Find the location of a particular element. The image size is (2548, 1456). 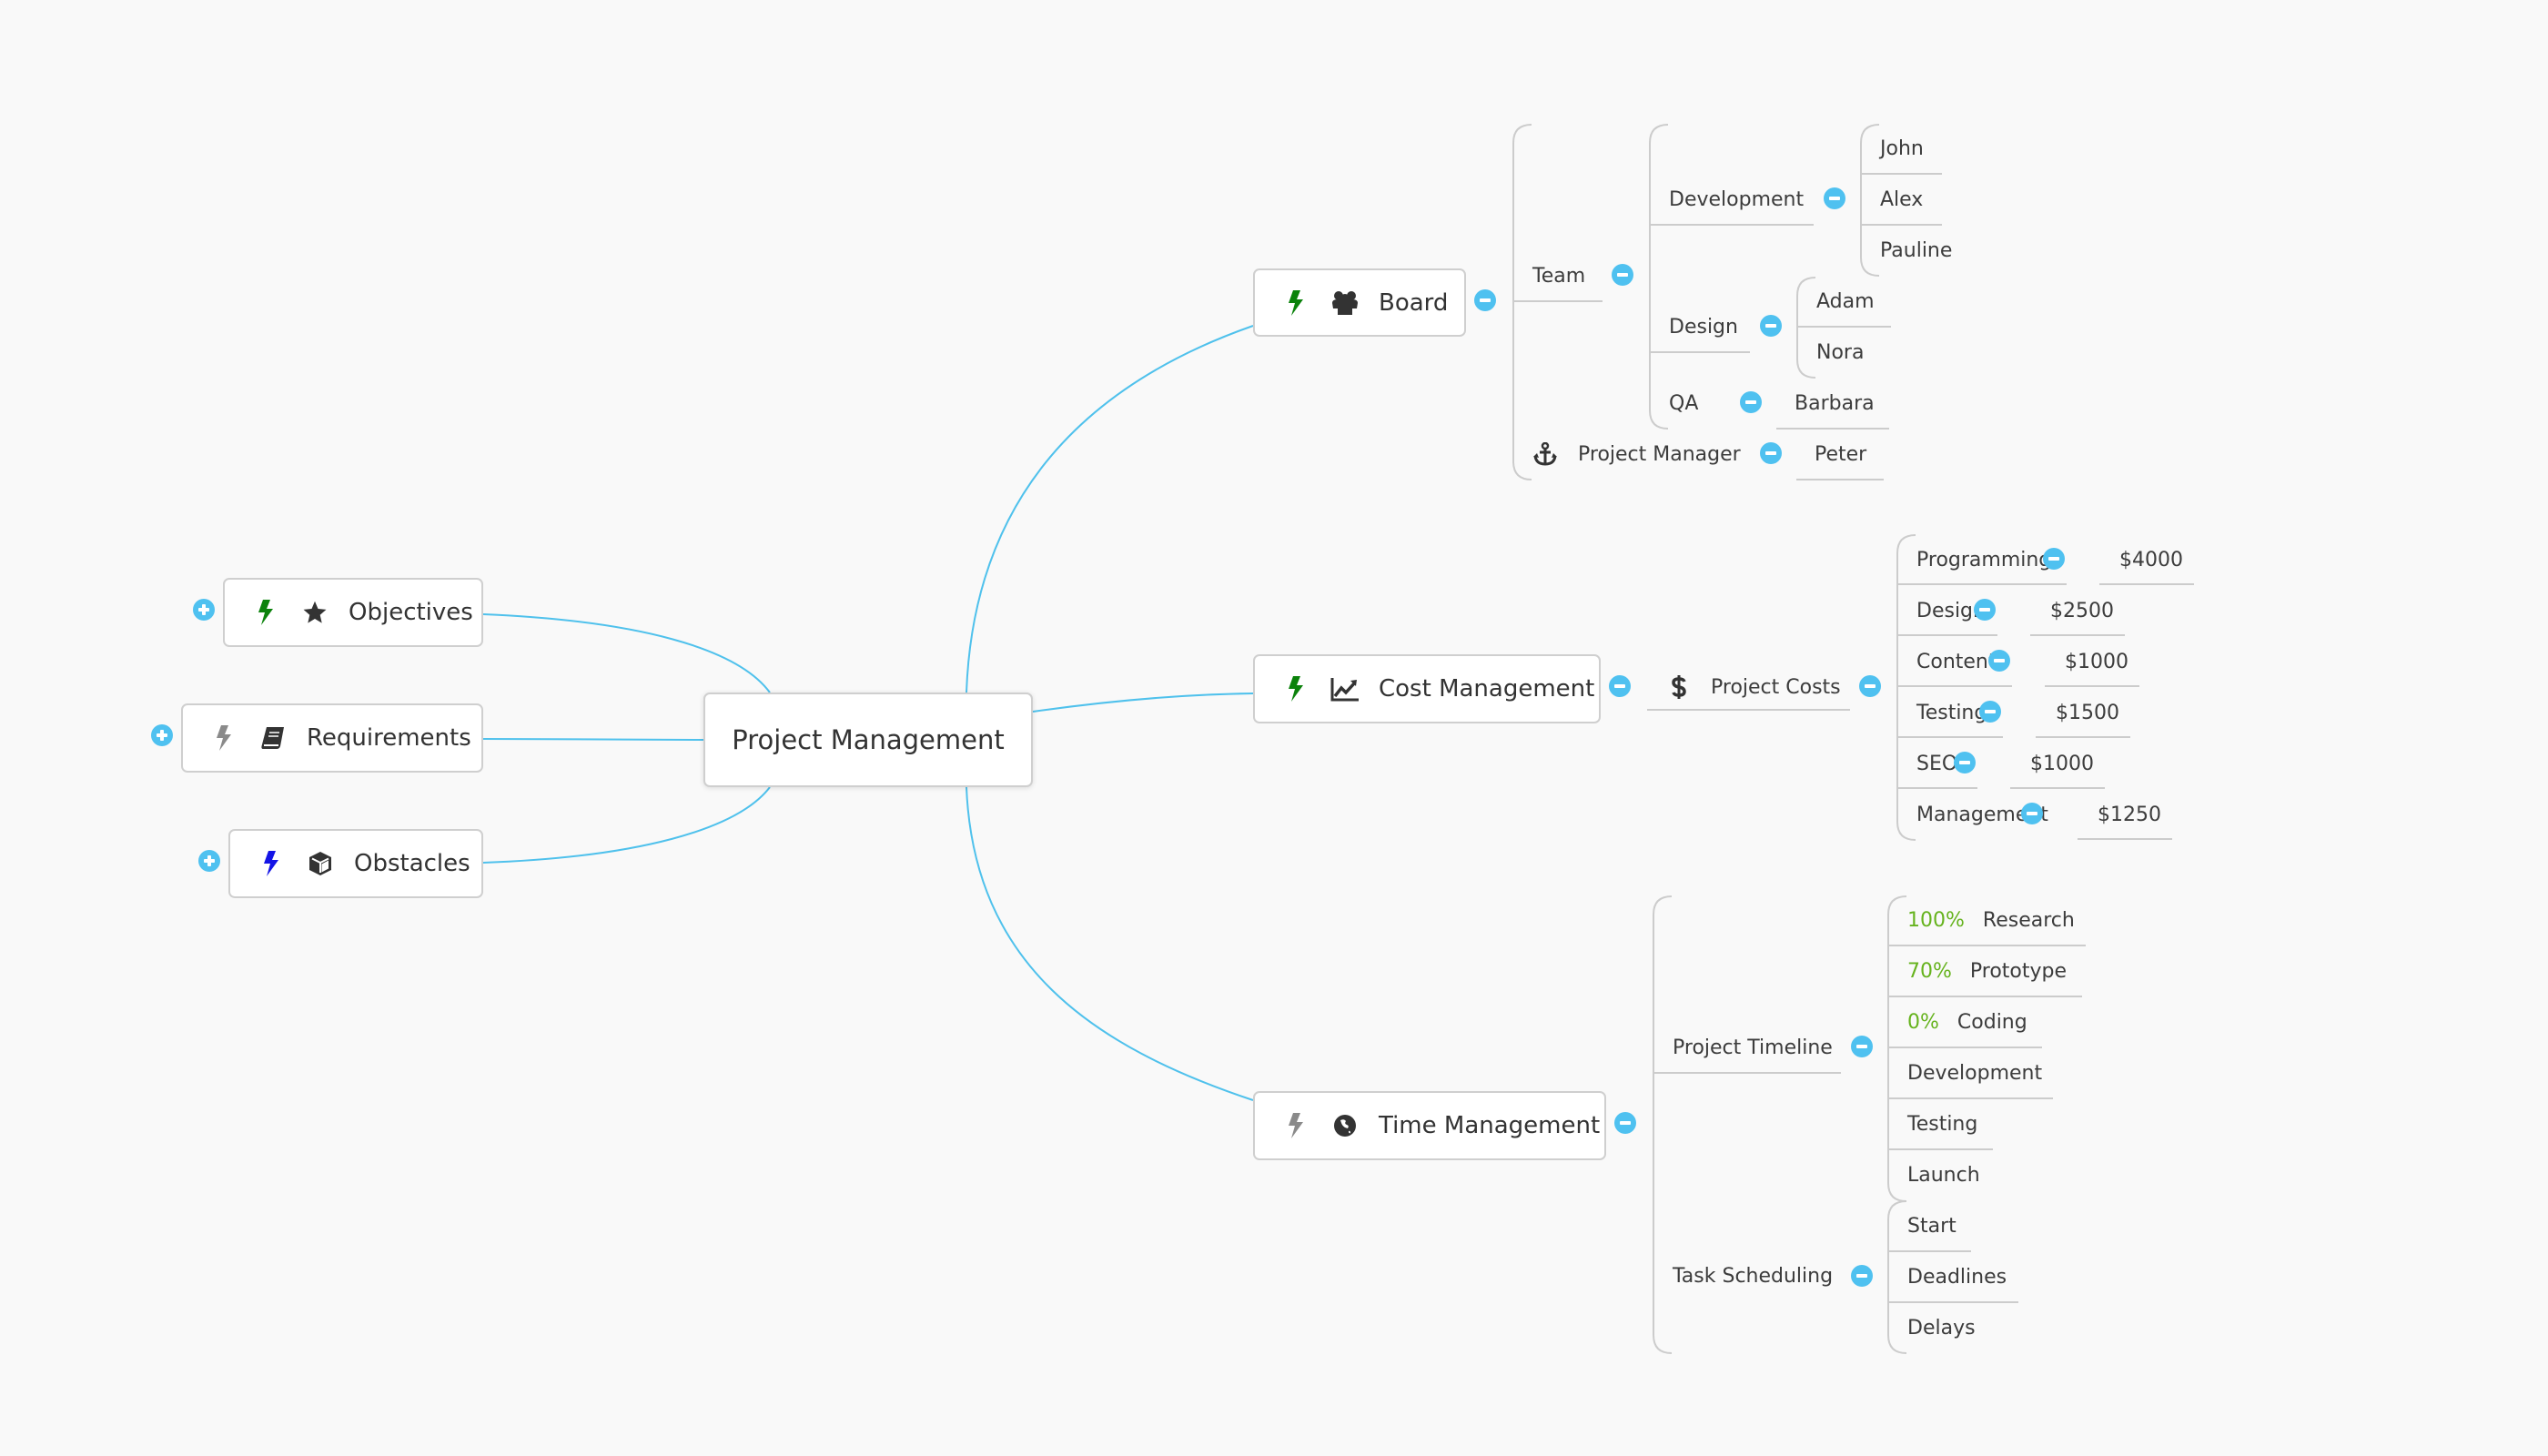

timeline-item: 0% Coding is located at coordinates (1967, 1023).